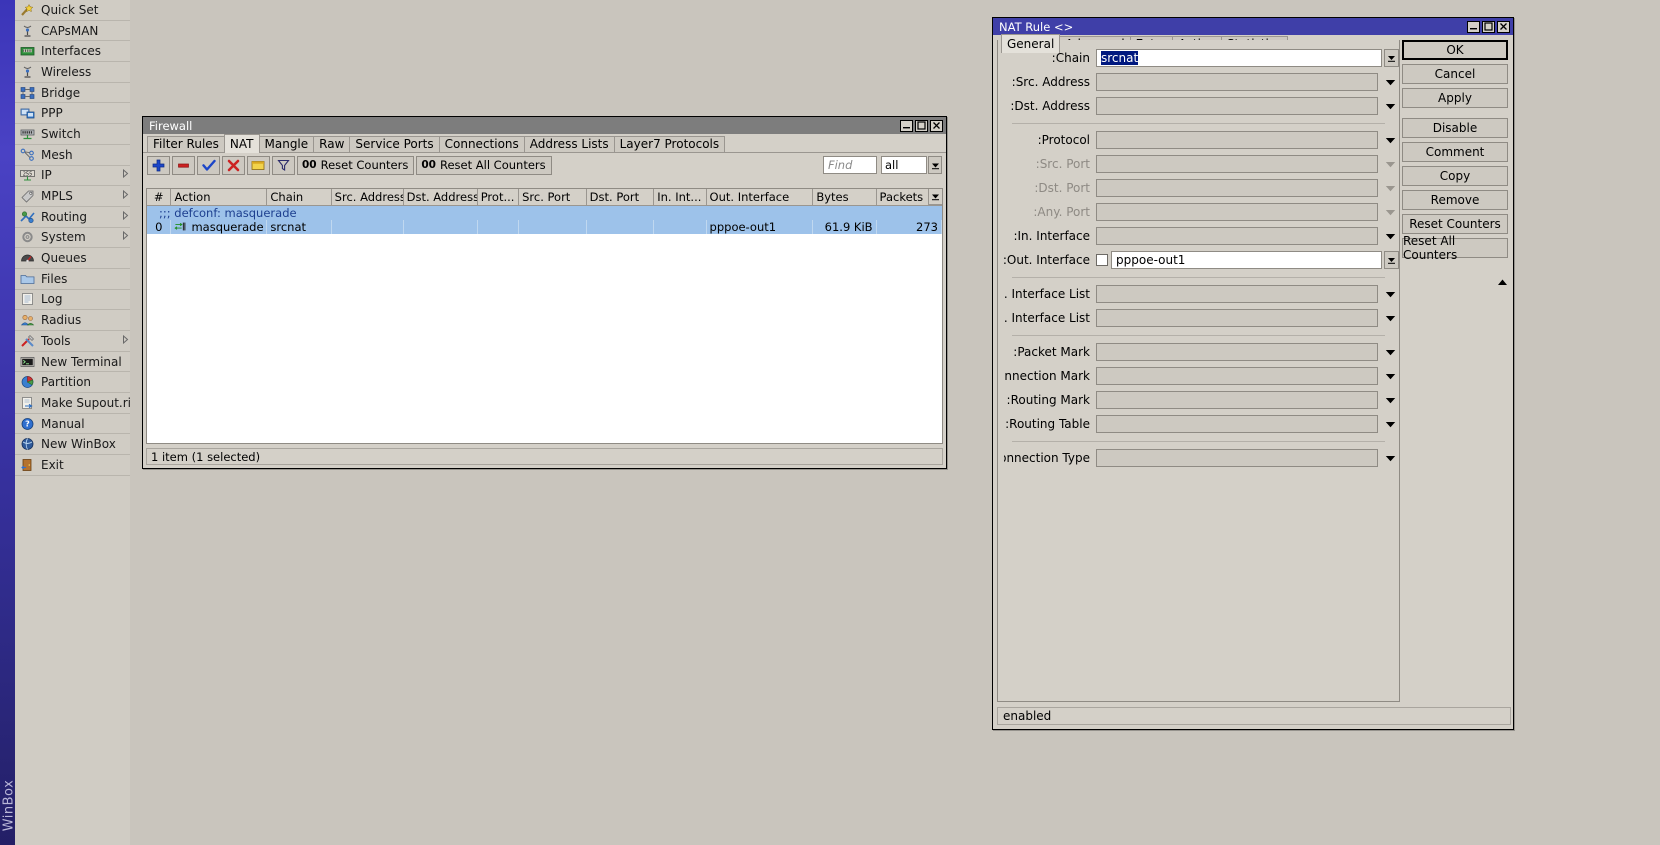 This screenshot has width=1660, height=845. Describe the element at coordinates (72, 403) in the screenshot. I see `sidebar-item-make-supout-rif: Make Supout.rif` at that location.